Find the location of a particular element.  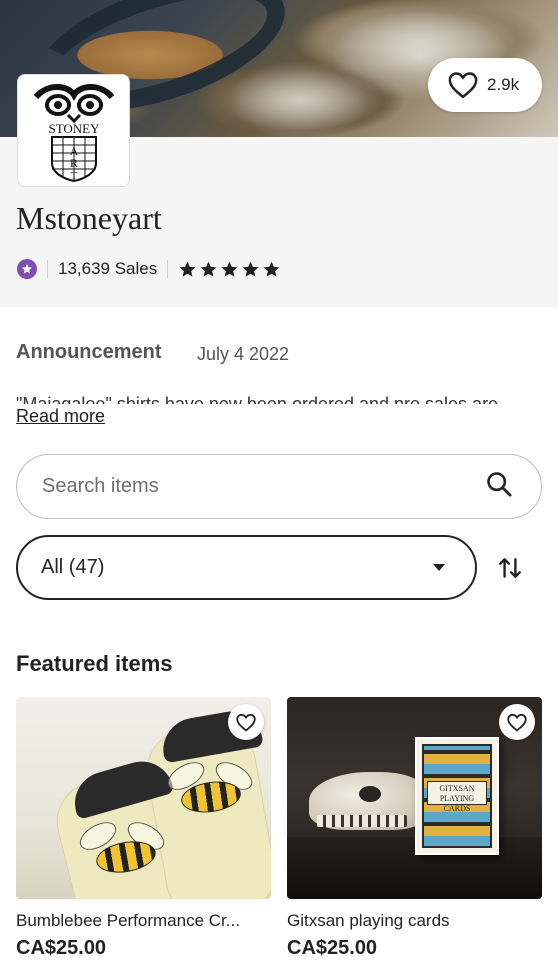

deck-label: GITXSAN PLAYING CARDS is located at coordinates (457, 797).